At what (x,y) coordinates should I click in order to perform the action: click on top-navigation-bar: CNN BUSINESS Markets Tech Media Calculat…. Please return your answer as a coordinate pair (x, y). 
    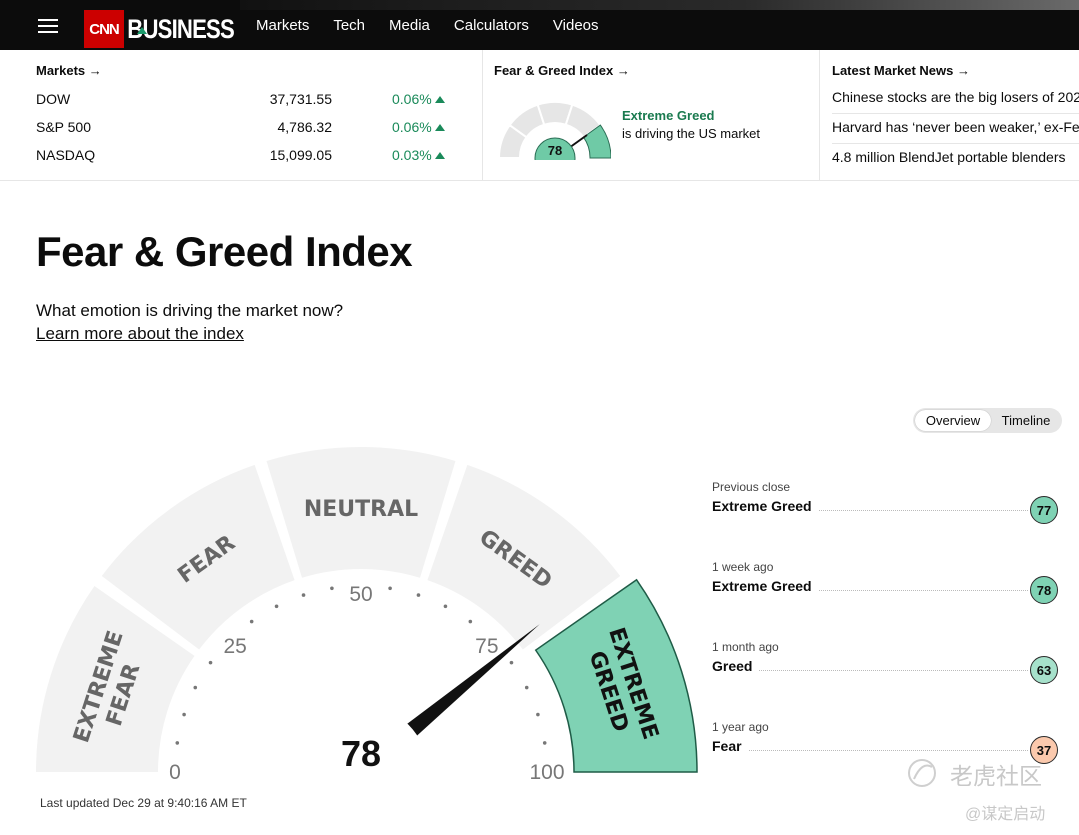
    Looking at the image, I should click on (539, 25).